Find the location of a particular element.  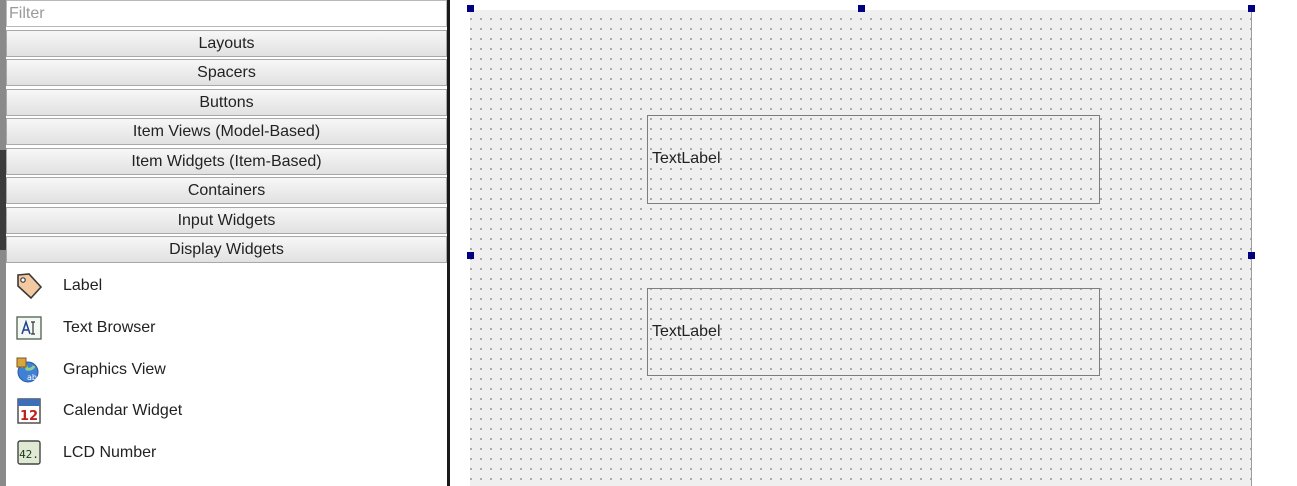

text-label-widget-2: TextLabel is located at coordinates (873, 332).